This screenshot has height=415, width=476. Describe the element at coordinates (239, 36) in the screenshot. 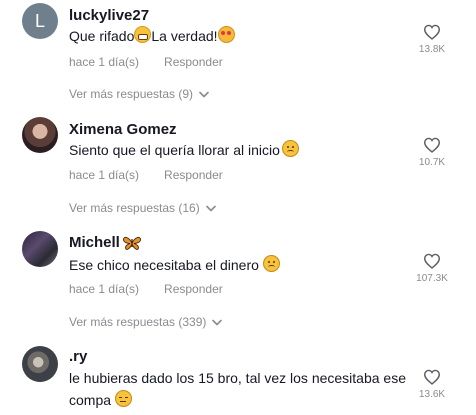

I see `comment-text: Que rifado La verdad!` at that location.